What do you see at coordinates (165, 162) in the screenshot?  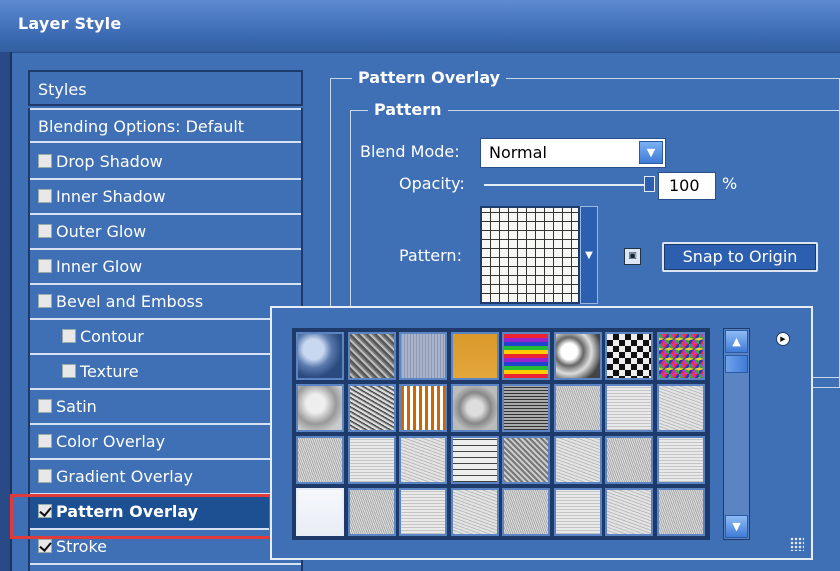 I see `style-item-drop-shadow: Drop Shadow` at bounding box center [165, 162].